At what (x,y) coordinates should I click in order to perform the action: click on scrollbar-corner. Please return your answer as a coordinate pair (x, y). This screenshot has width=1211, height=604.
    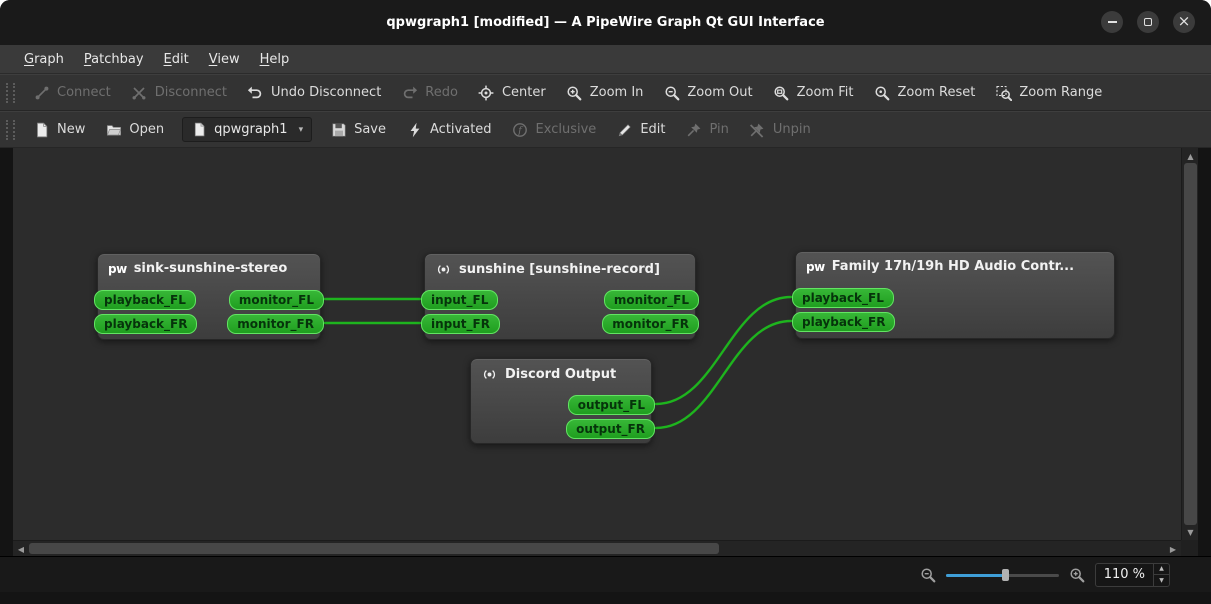
    Looking at the image, I should click on (1189, 548).